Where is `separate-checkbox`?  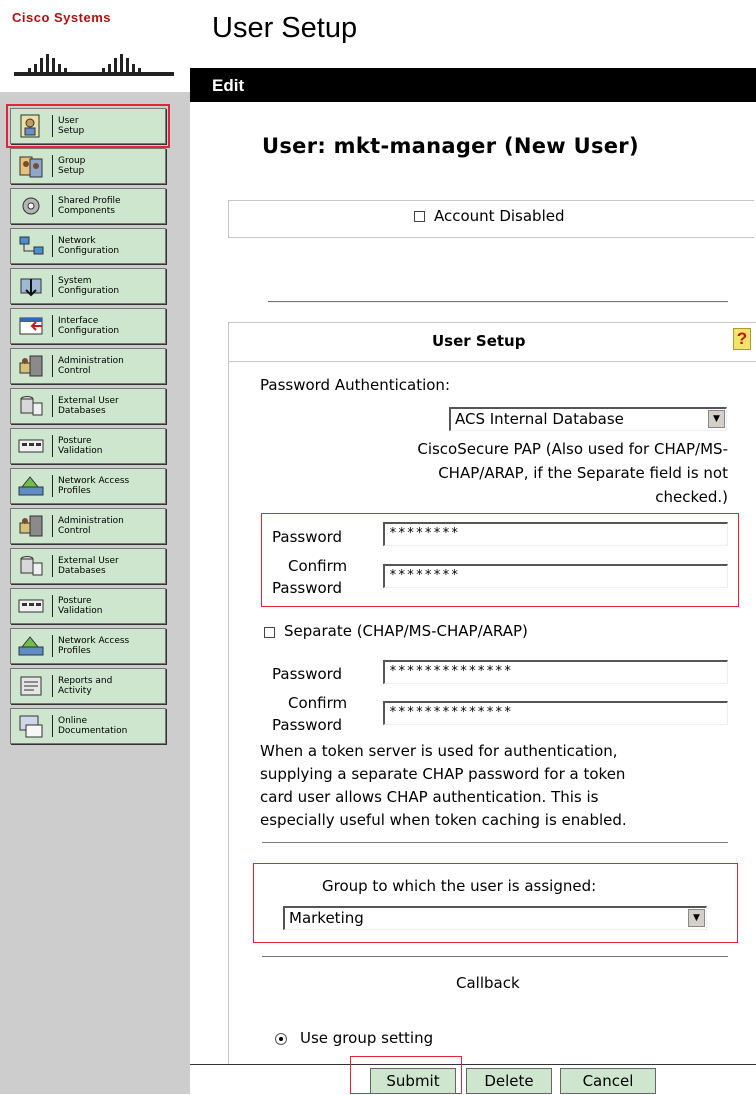
separate-checkbox is located at coordinates (269, 632).